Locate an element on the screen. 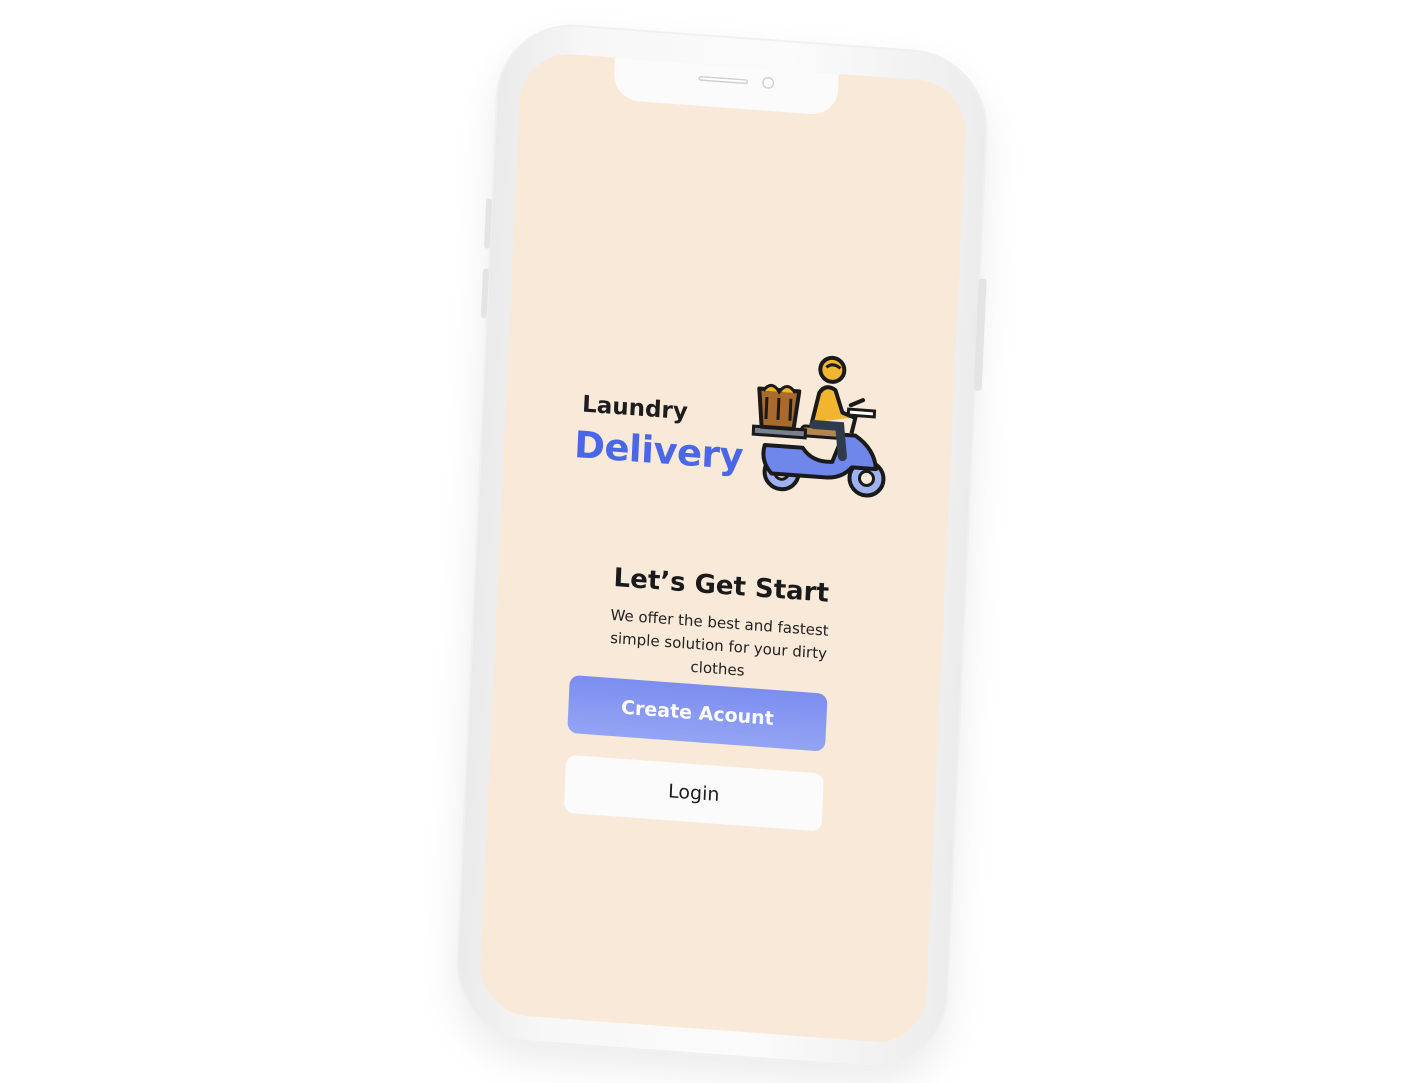  side-button-volume-down is located at coordinates (485, 293).